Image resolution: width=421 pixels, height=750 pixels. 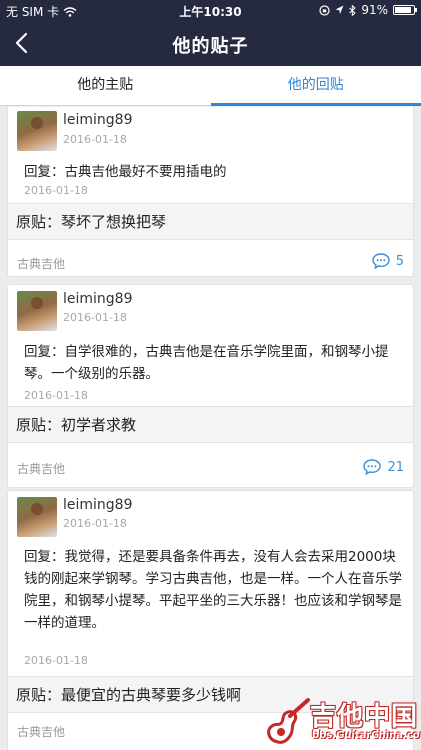 I want to click on page-title: 他的贴子, so click(x=210, y=46).